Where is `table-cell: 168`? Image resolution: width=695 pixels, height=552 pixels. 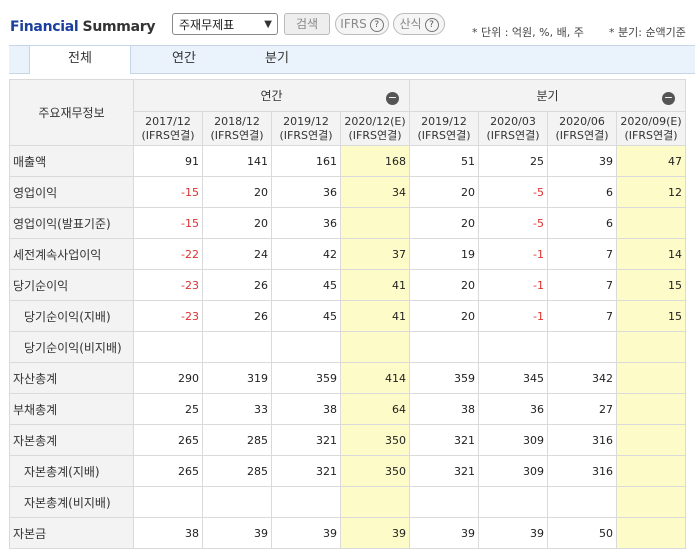 table-cell: 168 is located at coordinates (375, 161).